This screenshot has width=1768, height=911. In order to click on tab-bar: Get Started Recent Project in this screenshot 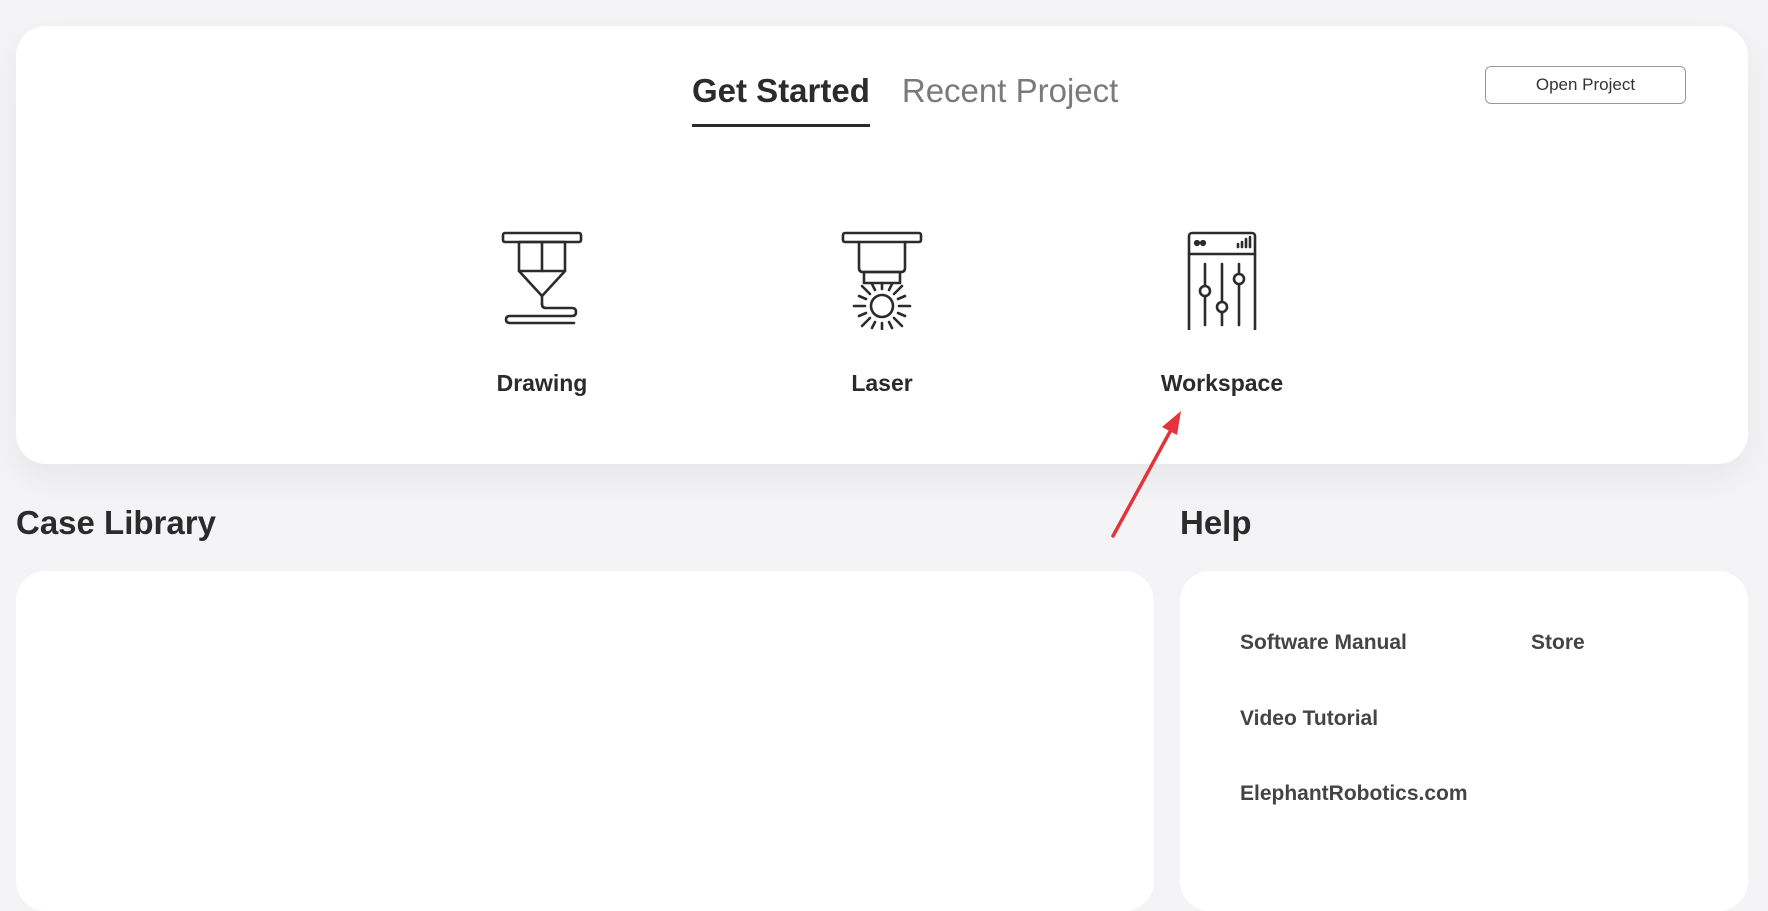, I will do `click(905, 97)`.